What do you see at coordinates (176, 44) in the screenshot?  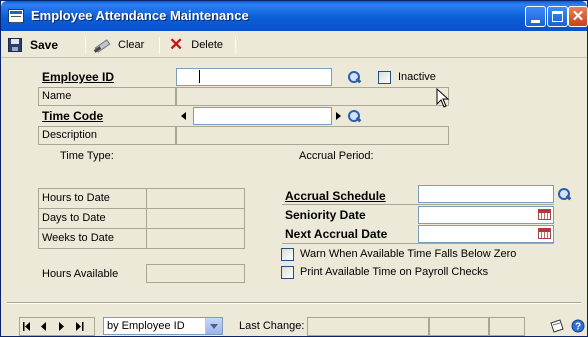 I see `delete-x-icon: ✕` at bounding box center [176, 44].